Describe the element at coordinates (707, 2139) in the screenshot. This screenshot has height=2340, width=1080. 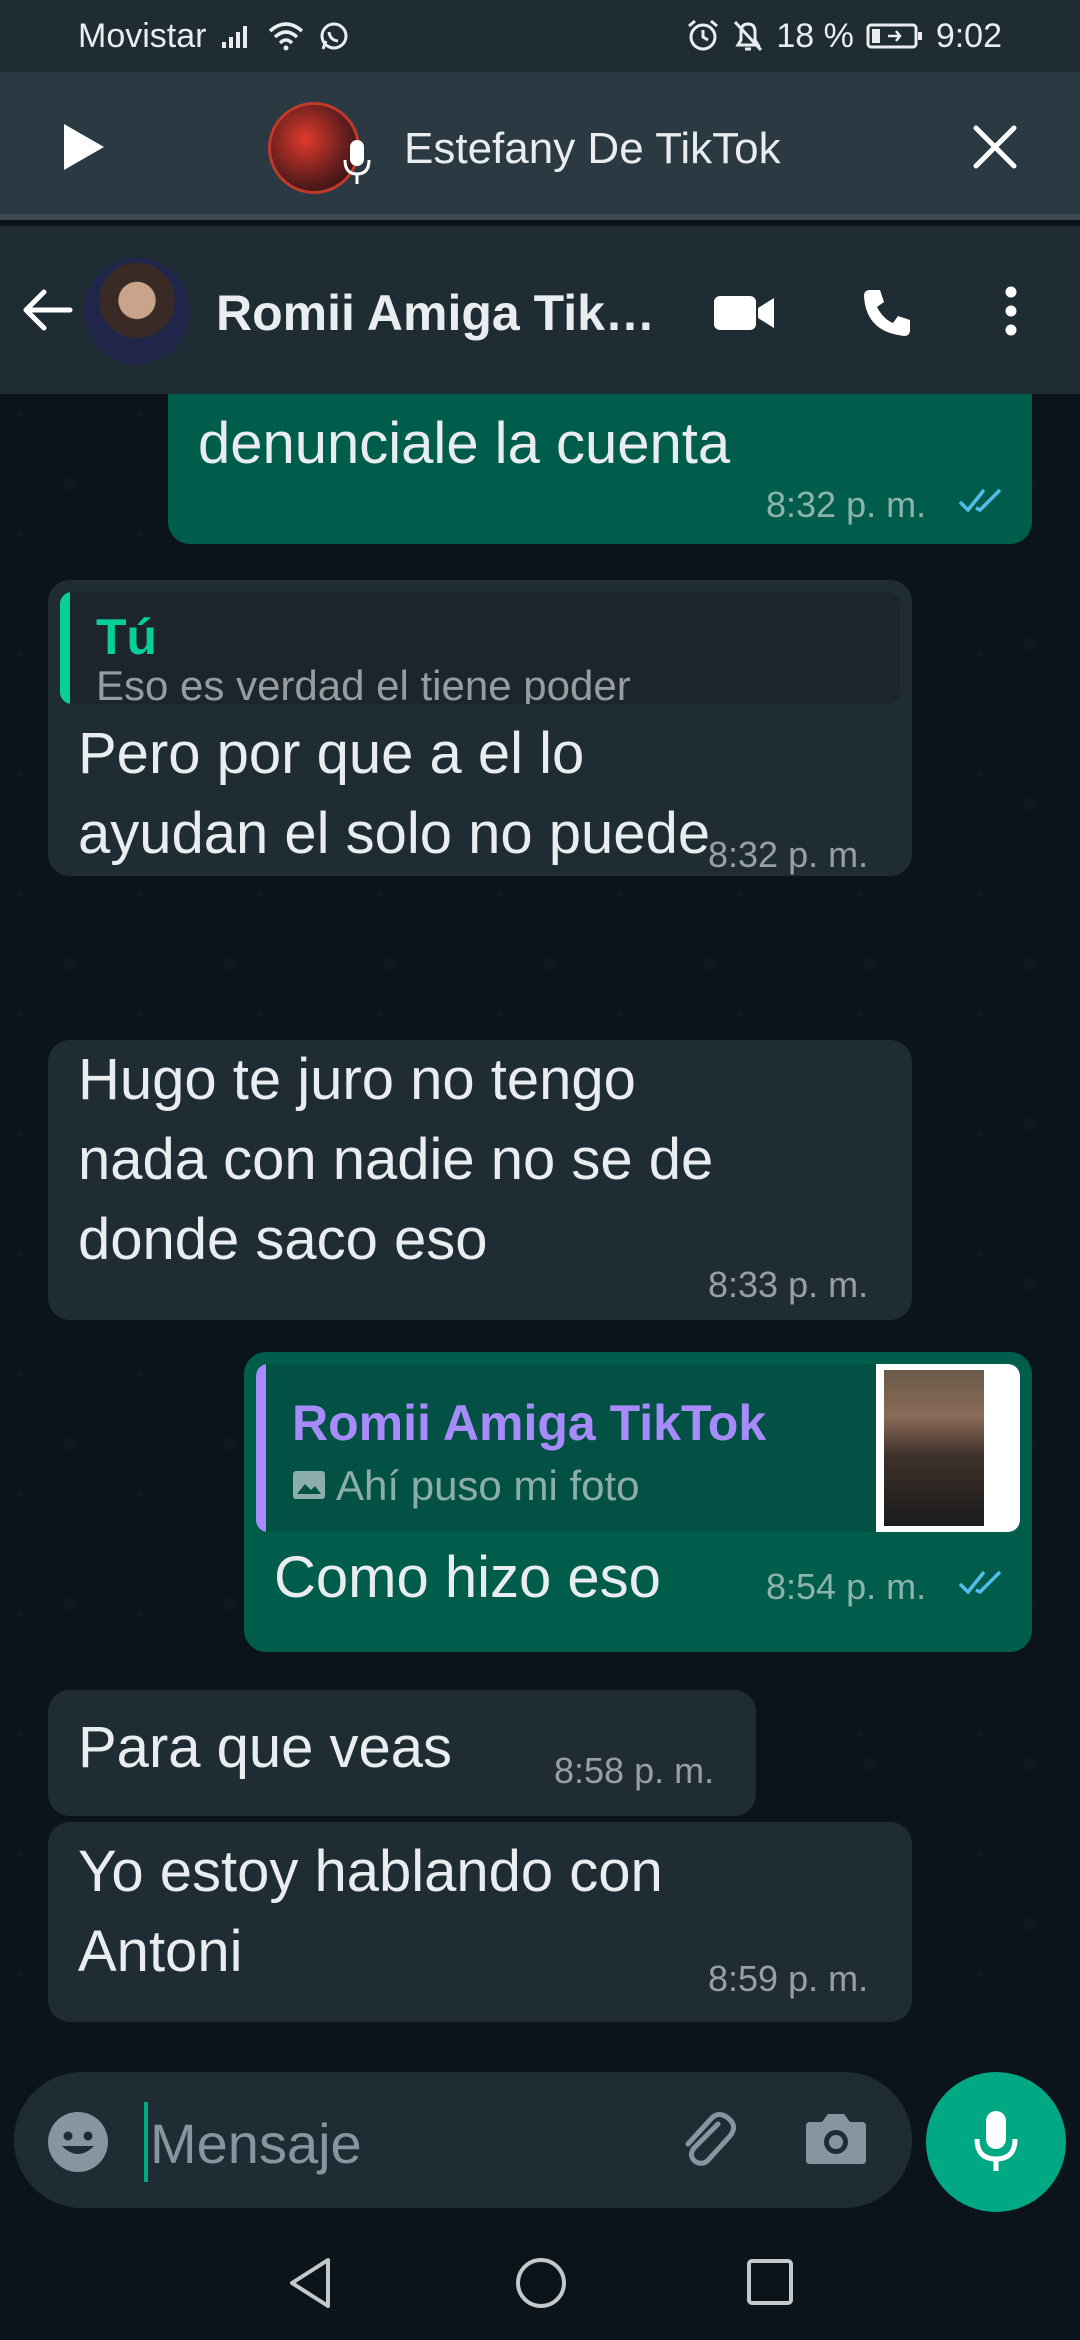
I see `paperclip-icon` at that location.